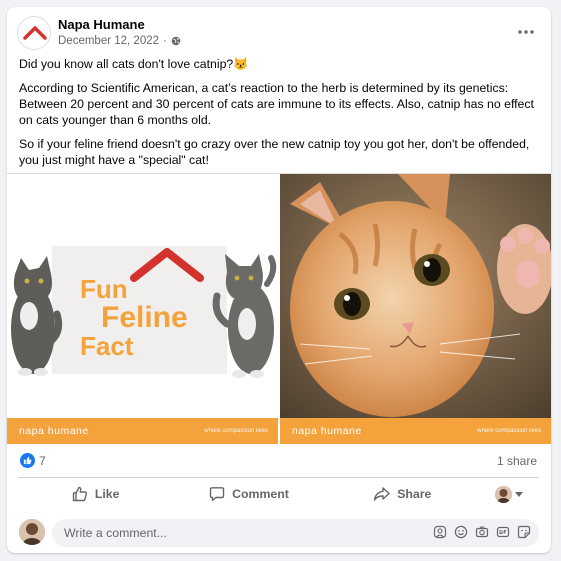  I want to click on share-arrow-icon, so click(382, 494).